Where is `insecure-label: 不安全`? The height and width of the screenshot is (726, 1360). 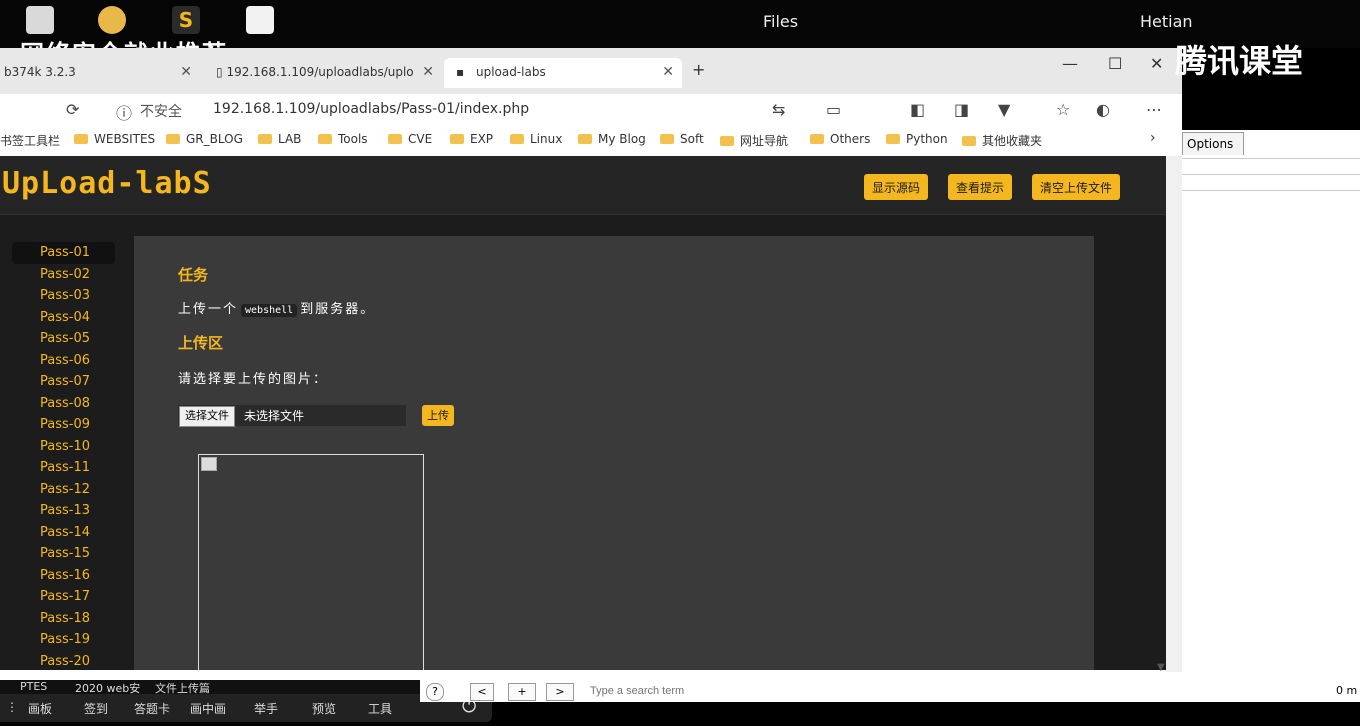
insecure-label: 不安全 is located at coordinates (161, 112).